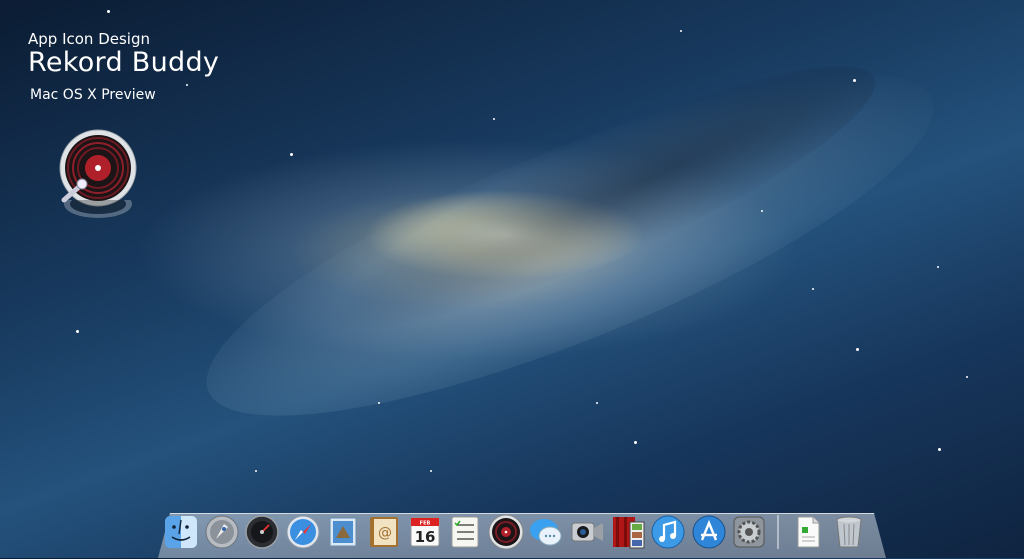 The image size is (1024, 559). I want to click on messages-icon, so click(546, 532).